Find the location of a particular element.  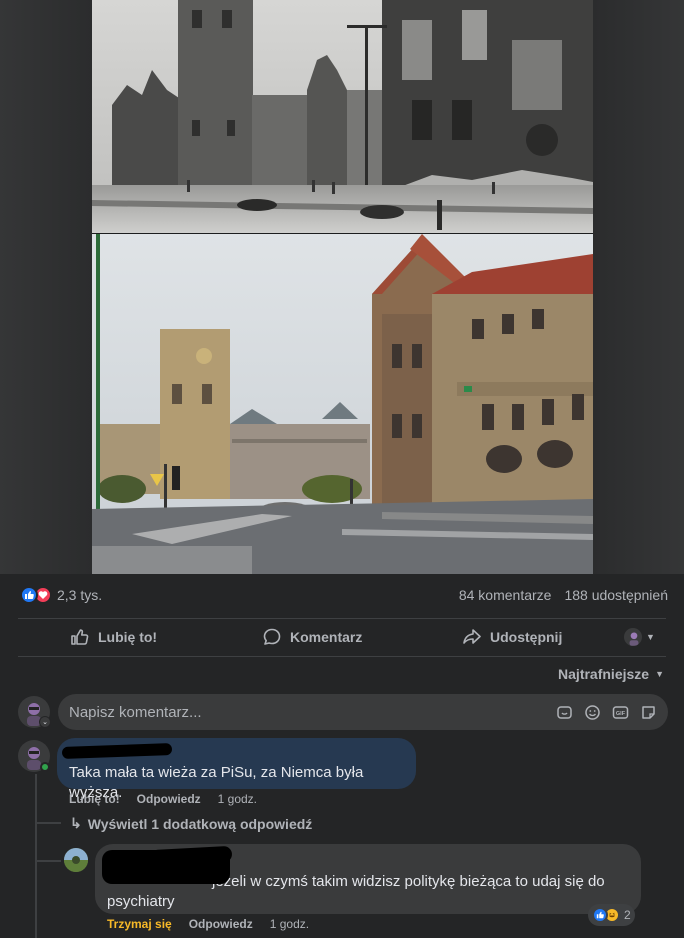

comment-button: Komentarz is located at coordinates (312, 637).